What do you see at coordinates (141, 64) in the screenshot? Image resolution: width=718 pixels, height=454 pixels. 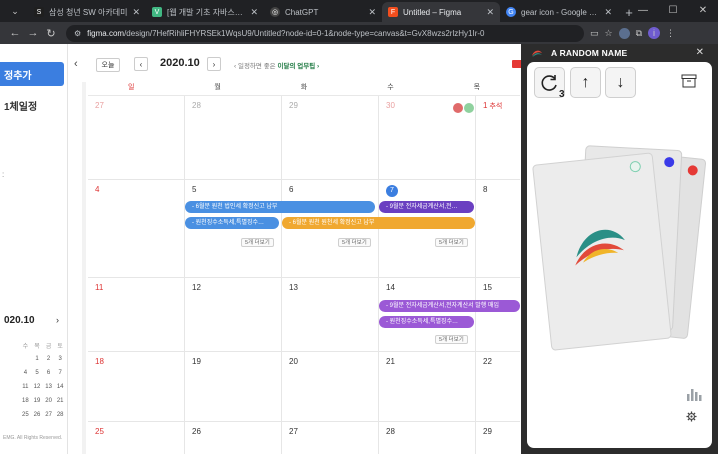 I see `prev-month-button: ‹` at bounding box center [141, 64].